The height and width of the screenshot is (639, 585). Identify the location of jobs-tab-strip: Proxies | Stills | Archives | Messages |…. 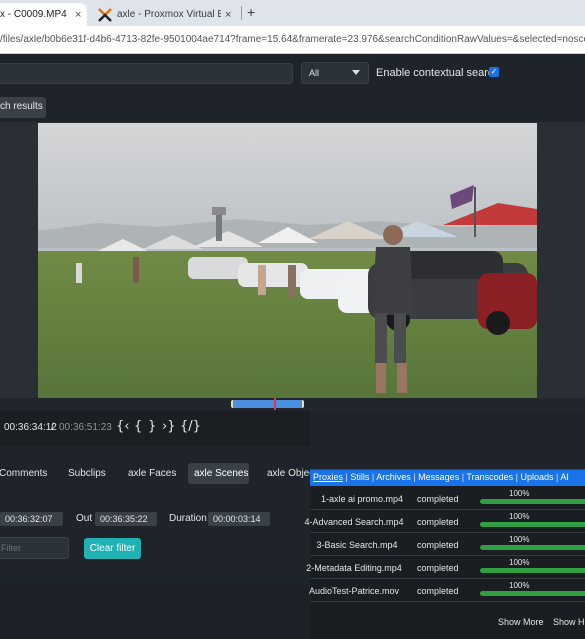
(447, 478).